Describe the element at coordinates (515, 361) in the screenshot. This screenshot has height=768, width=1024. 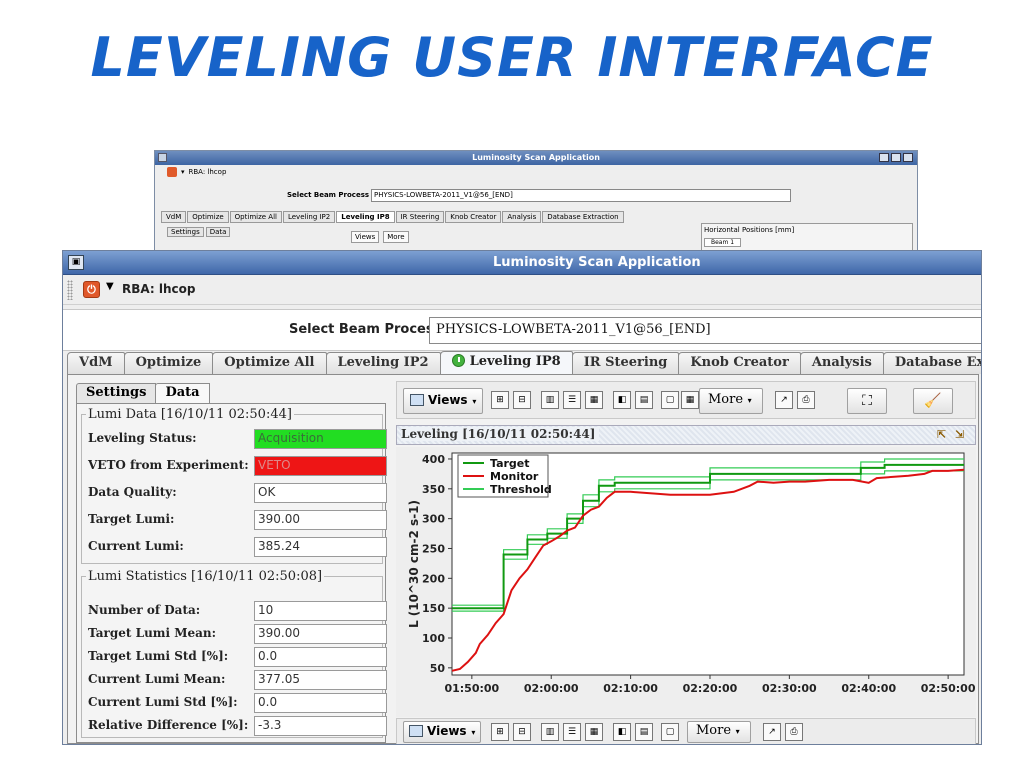
I see `tab-label: Leveling IP8` at that location.